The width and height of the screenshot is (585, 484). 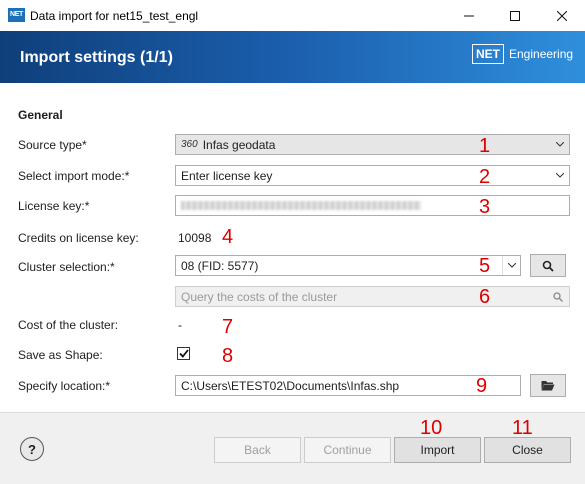 I want to click on annotation-10: 10, so click(x=431, y=428).